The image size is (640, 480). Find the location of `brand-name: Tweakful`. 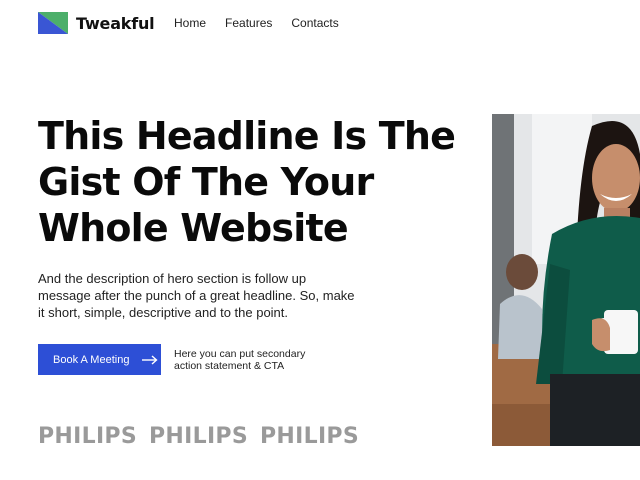

brand-name: Tweakful is located at coordinates (115, 23).